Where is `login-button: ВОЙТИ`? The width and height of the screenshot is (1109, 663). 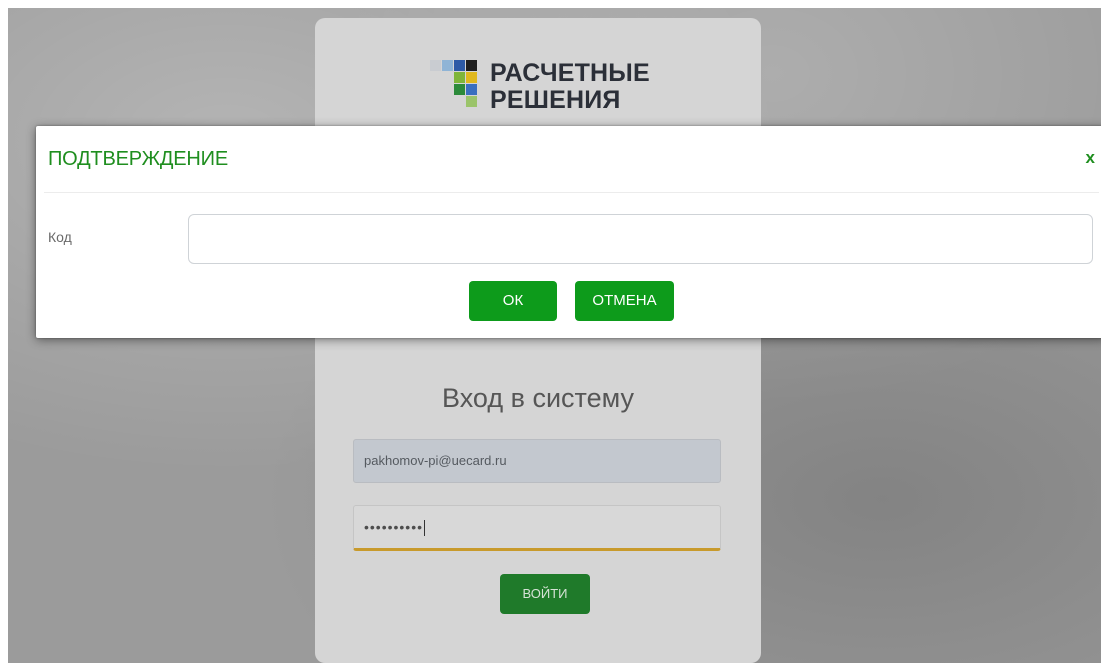 login-button: ВОЙТИ is located at coordinates (545, 594).